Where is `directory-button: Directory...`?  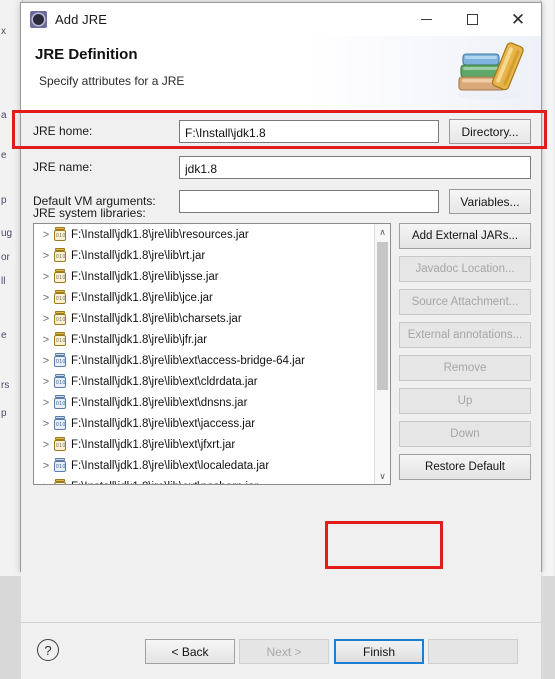
directory-button: Directory... is located at coordinates (490, 131).